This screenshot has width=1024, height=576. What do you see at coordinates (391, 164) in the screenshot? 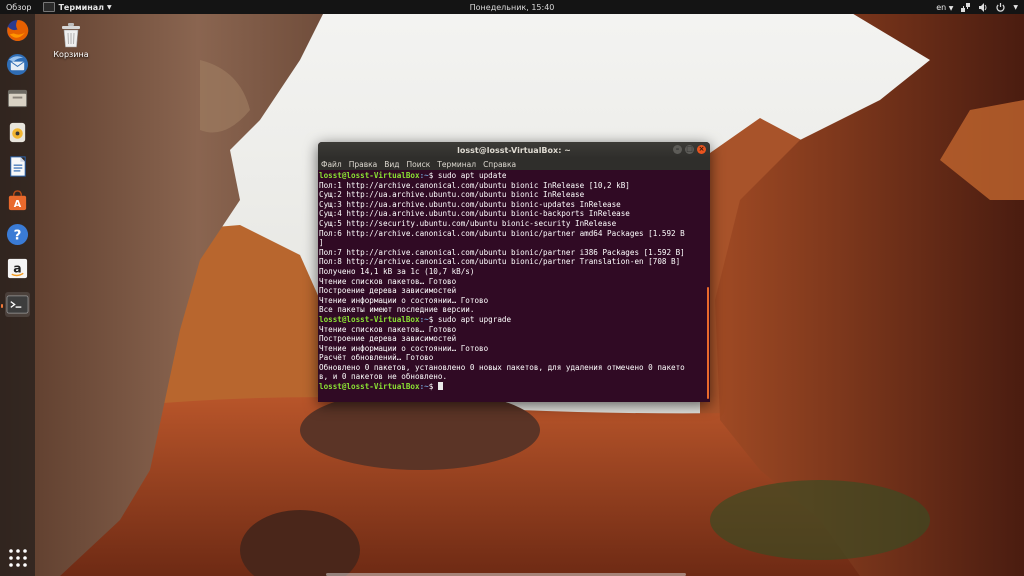
I see `menu-view: Вид` at bounding box center [391, 164].